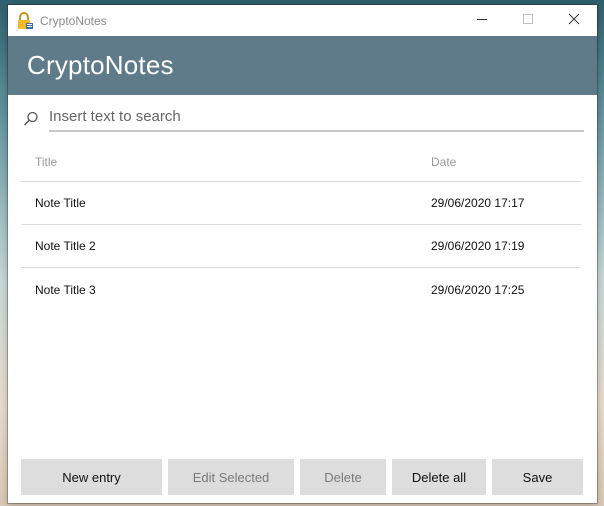 The height and width of the screenshot is (506, 604). What do you see at coordinates (506, 162) in the screenshot?
I see `column-header-date: Date` at bounding box center [506, 162].